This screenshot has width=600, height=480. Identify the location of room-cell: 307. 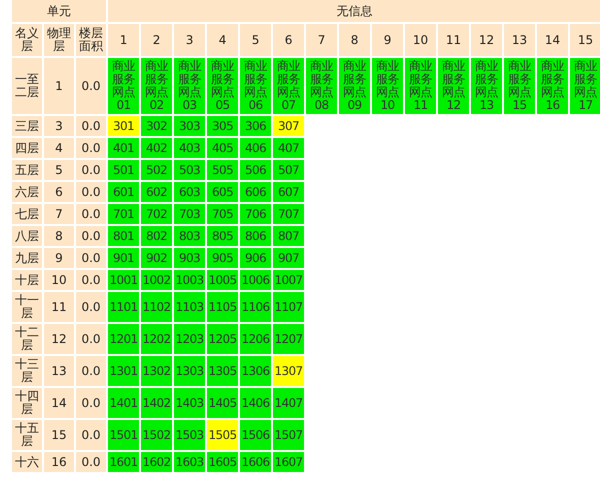
(288, 126).